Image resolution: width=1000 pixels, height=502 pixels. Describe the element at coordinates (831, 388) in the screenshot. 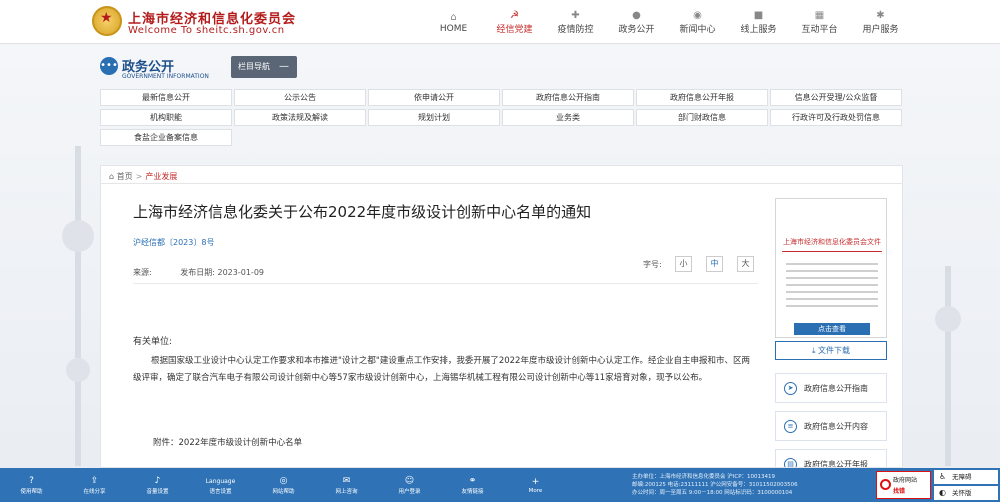

I see `sidebar-link-guide: ➤ 政府信息公开指南` at that location.